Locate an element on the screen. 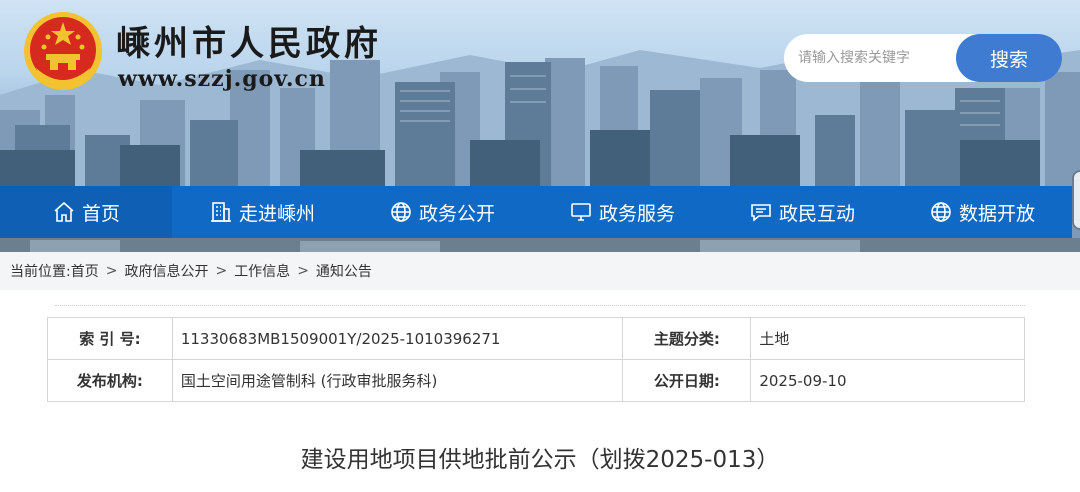 The width and height of the screenshot is (1080, 492). monitor-icon is located at coordinates (581, 212).